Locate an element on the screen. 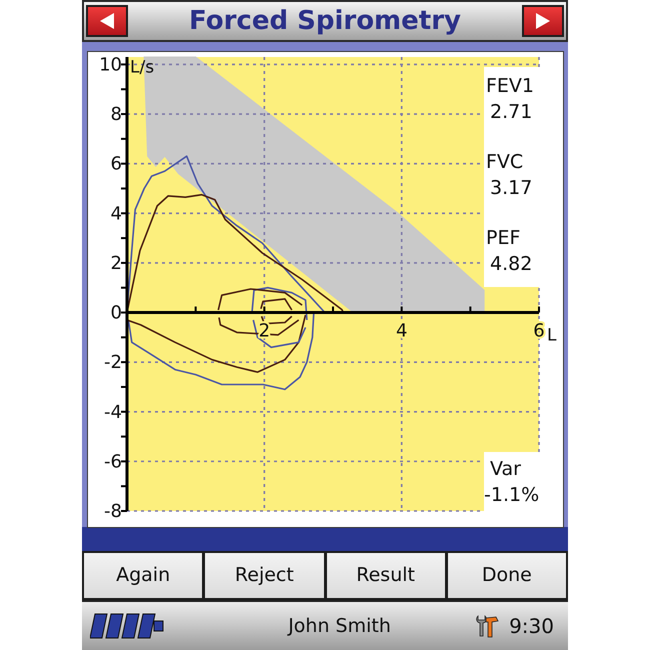  axis-unit-label: L is located at coordinates (551, 336).